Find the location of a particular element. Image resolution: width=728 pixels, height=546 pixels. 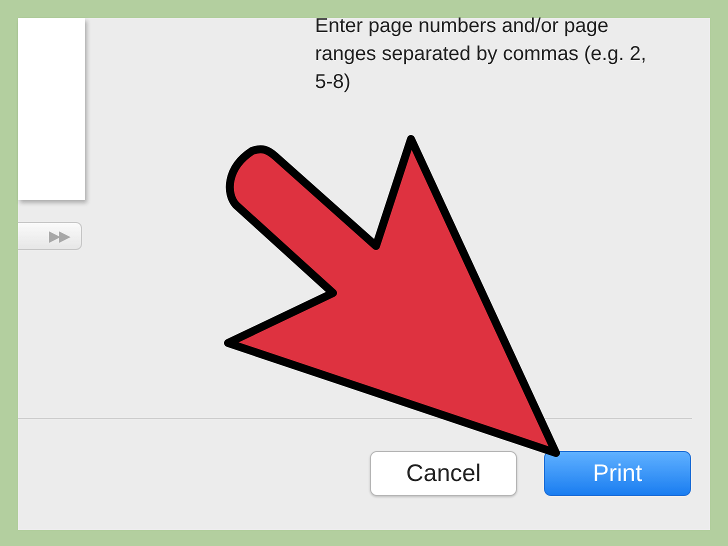

cancel-button: Cancel is located at coordinates (443, 473).